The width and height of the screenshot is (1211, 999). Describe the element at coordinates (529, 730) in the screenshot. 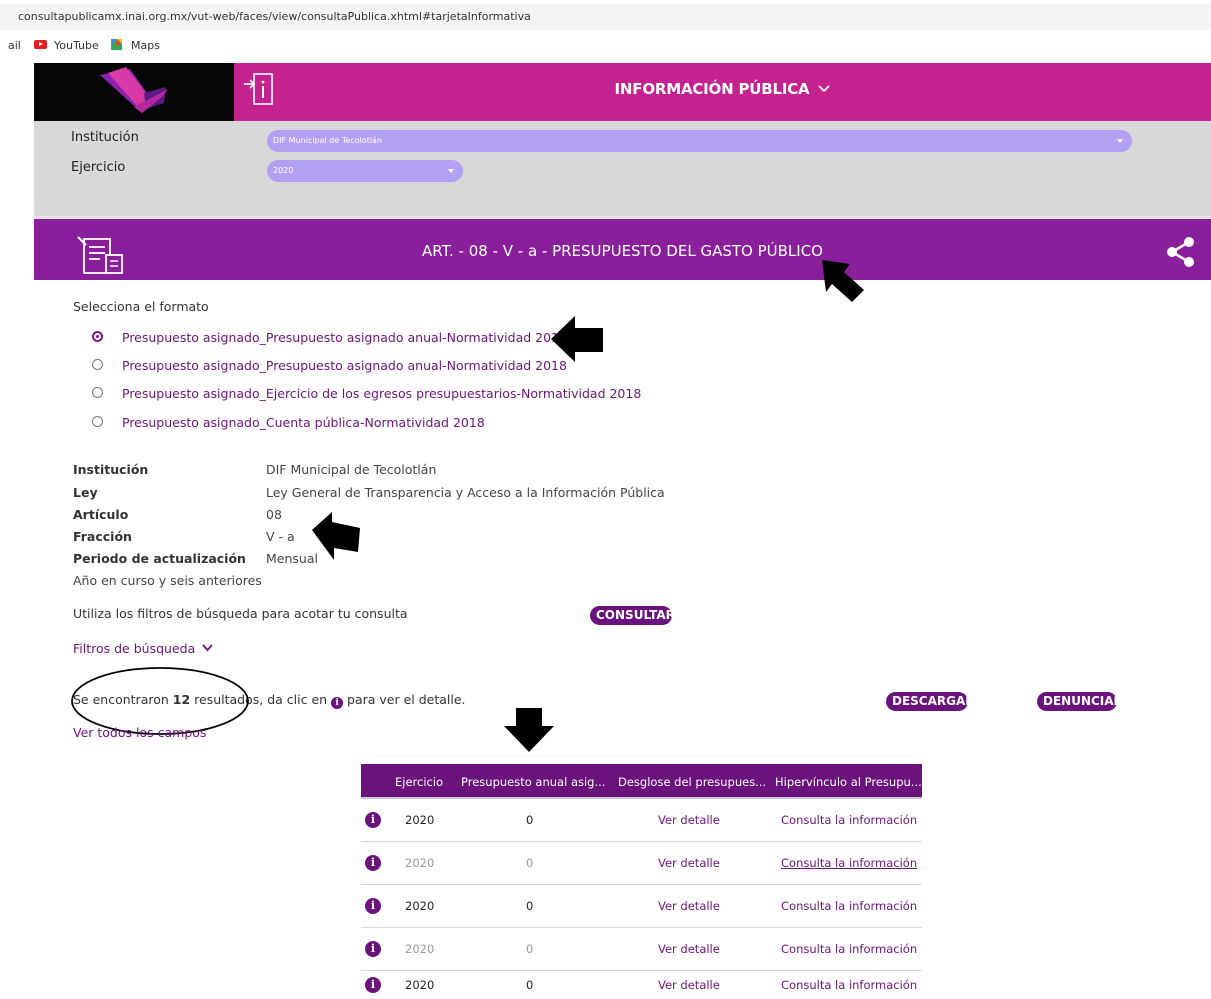

I see `annotation-arrow-down-icon` at that location.